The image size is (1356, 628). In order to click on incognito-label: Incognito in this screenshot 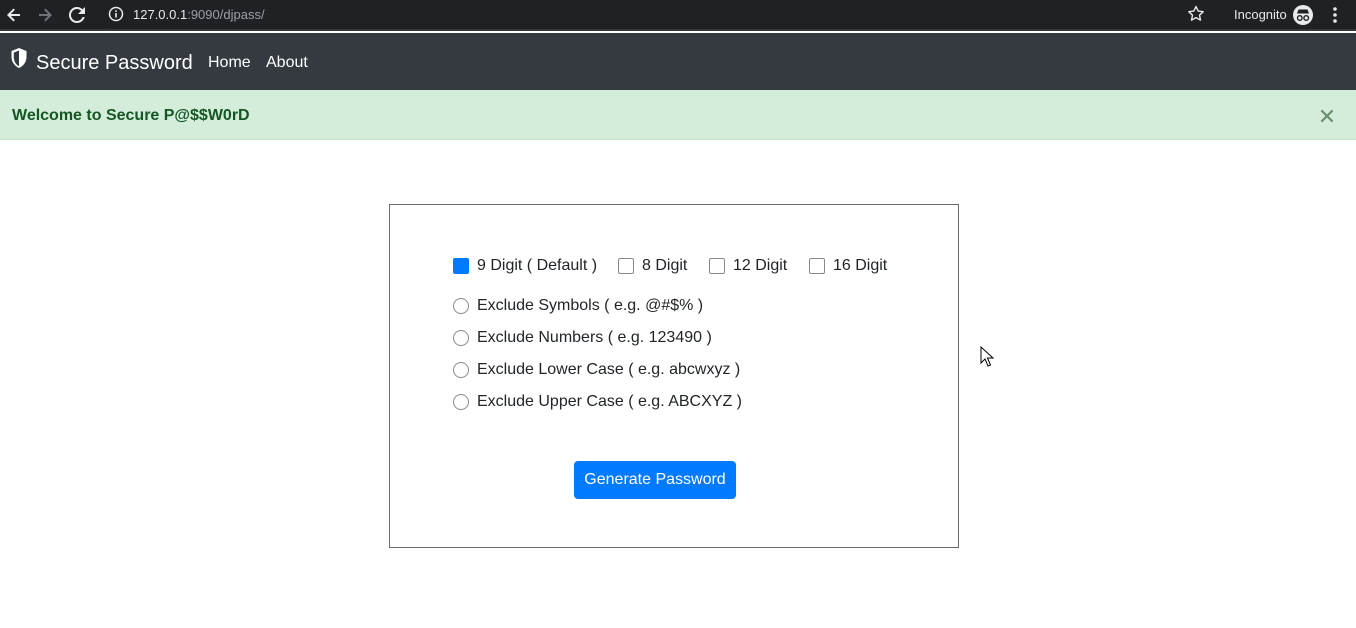, I will do `click(1260, 14)`.